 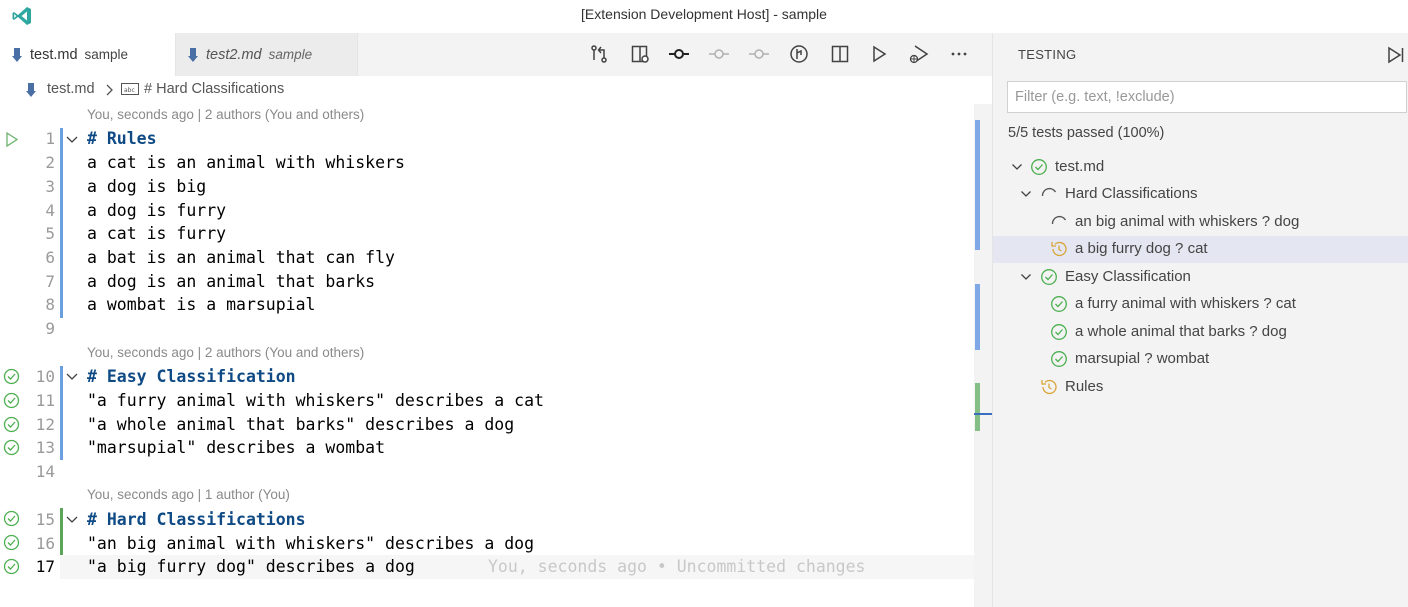 I want to click on editor-tab-bar: test.md sample test2.md sample, so click(x=496, y=54).